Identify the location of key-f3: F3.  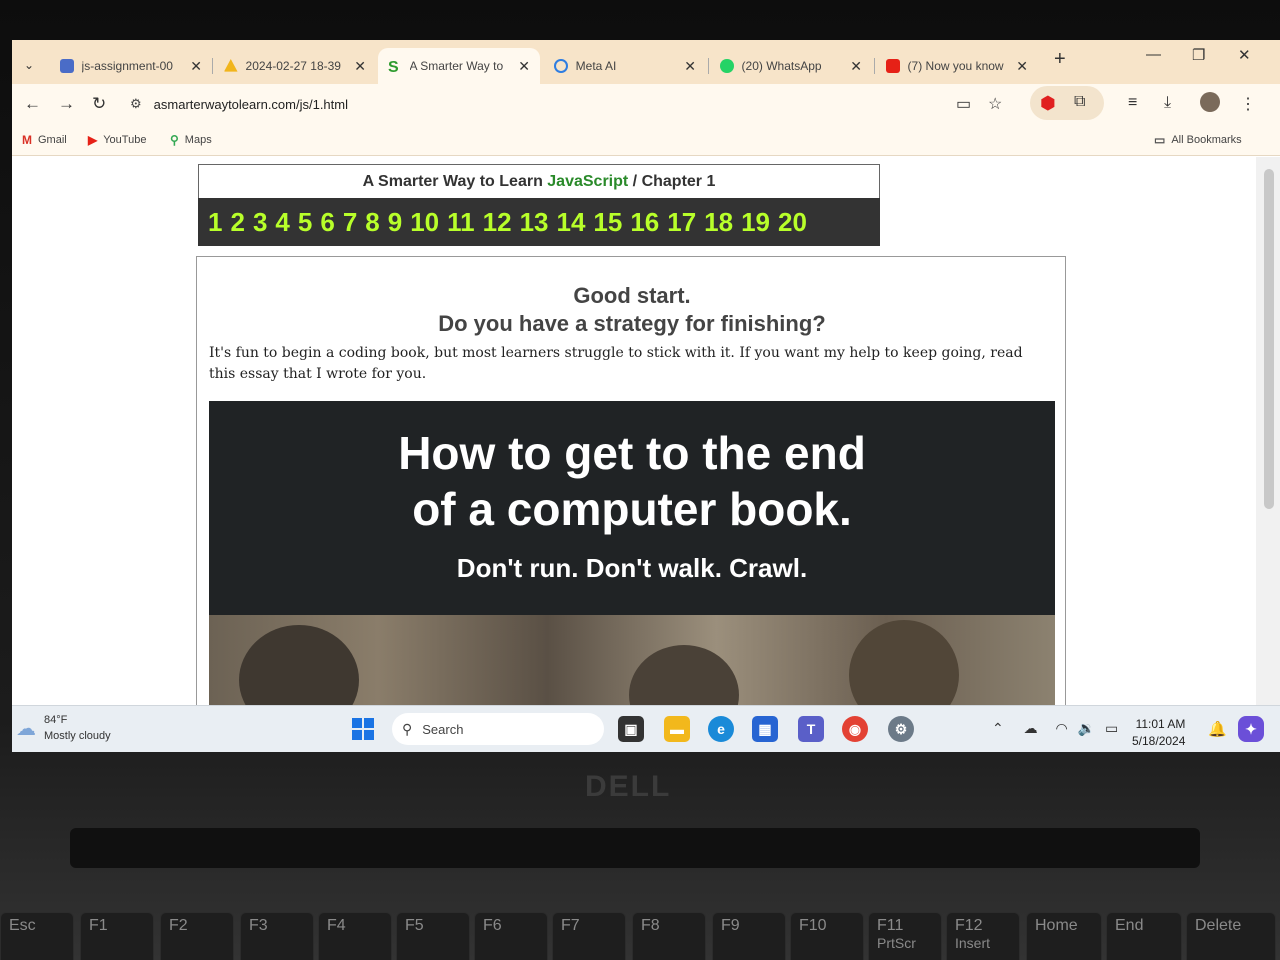
(277, 936).